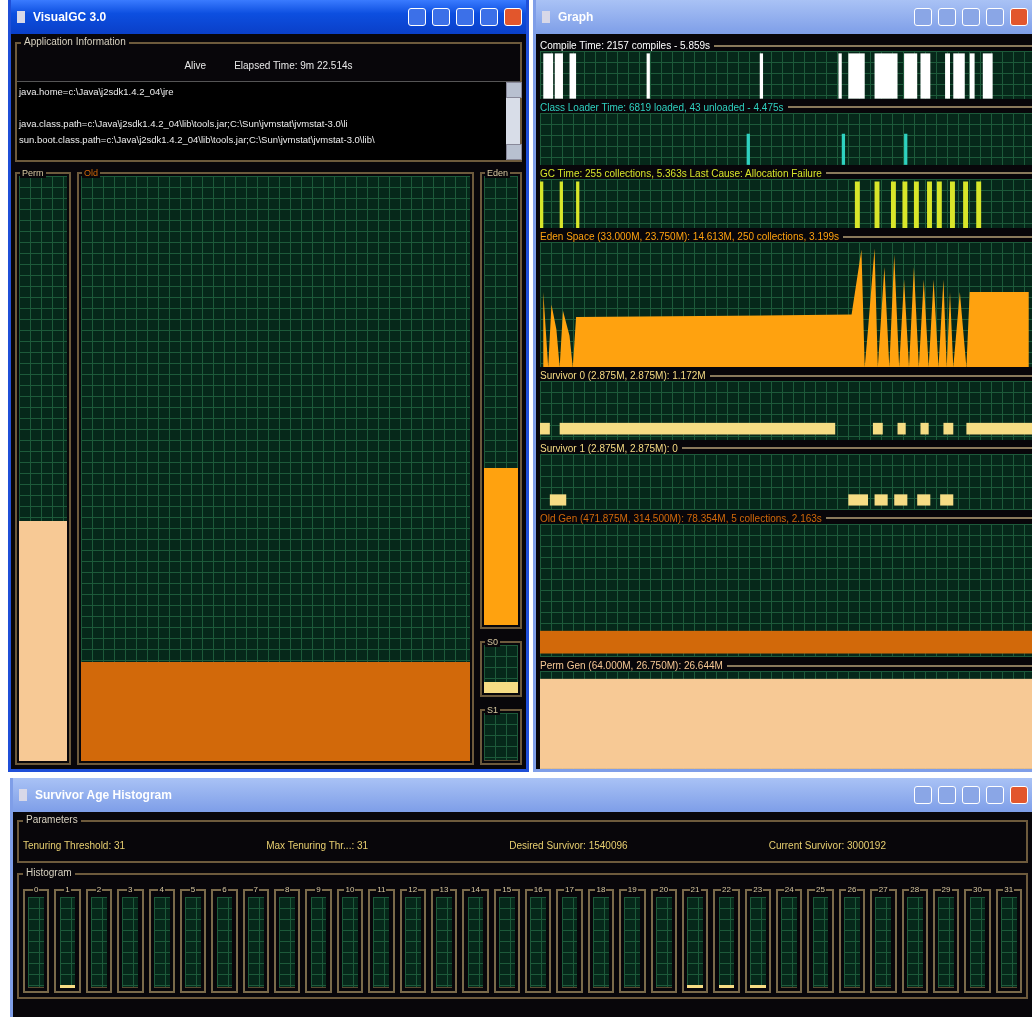  I want to click on bin-label: 9, so click(318, 889).